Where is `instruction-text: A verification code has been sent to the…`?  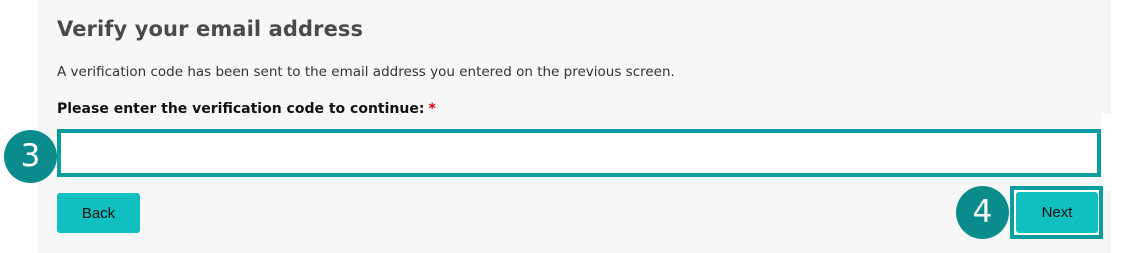
instruction-text: A verification code has been sent to the… is located at coordinates (366, 72).